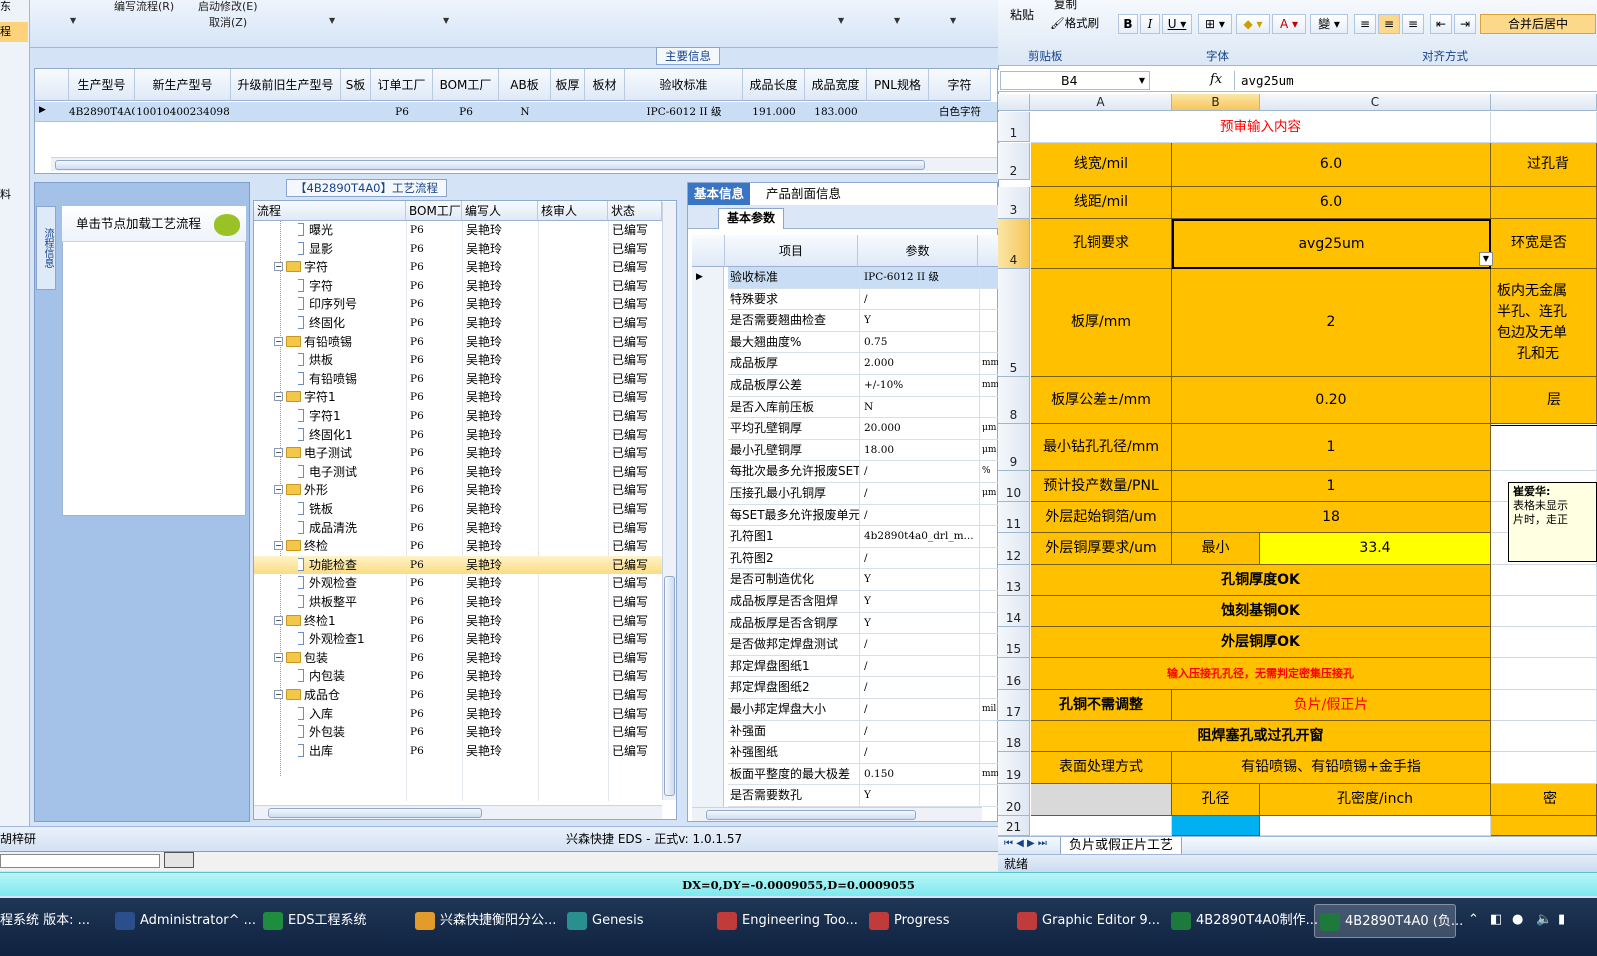 The image size is (1597, 956). What do you see at coordinates (363, 714) in the screenshot?
I see `tree-node: 入库` at bounding box center [363, 714].